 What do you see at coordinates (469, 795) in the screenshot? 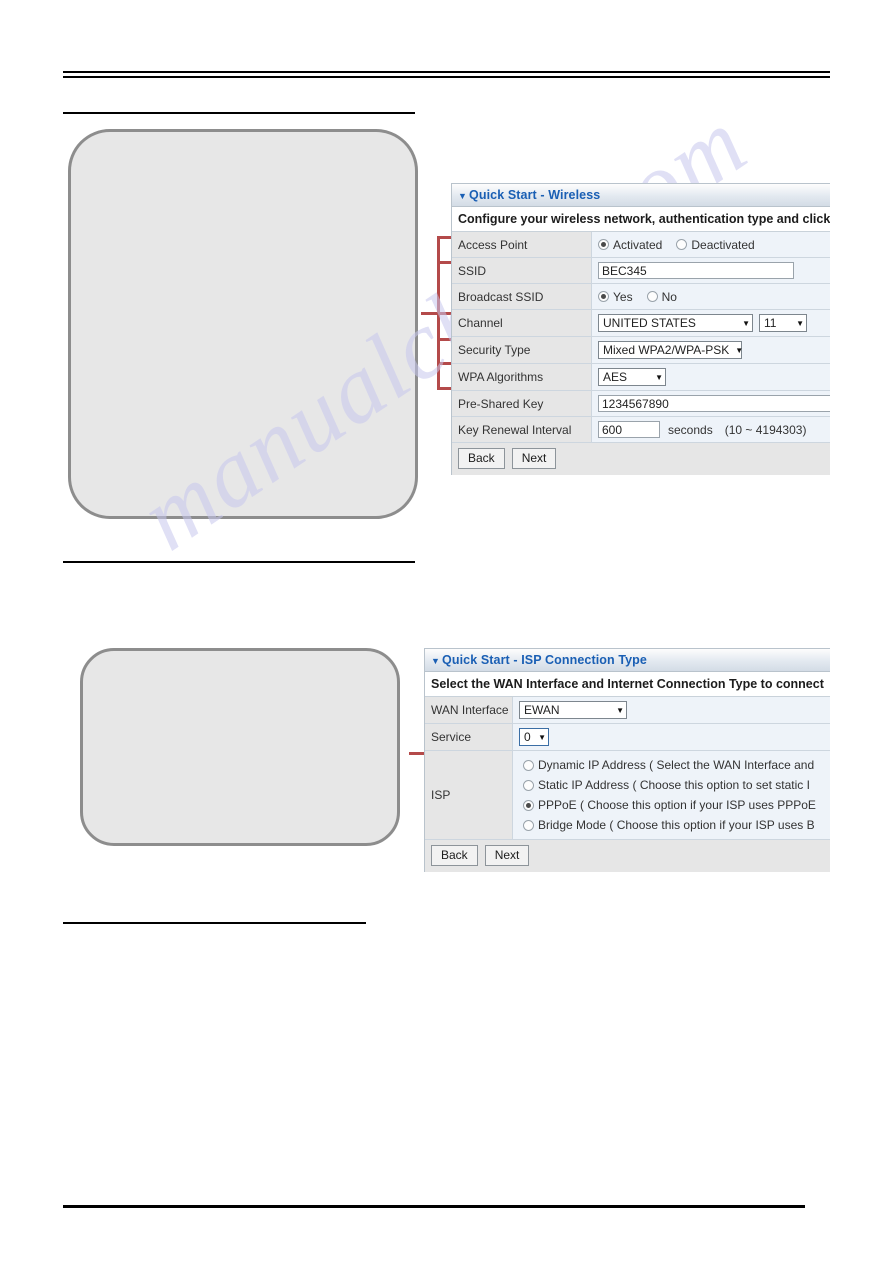
I see `label-isp: ISP` at bounding box center [469, 795].